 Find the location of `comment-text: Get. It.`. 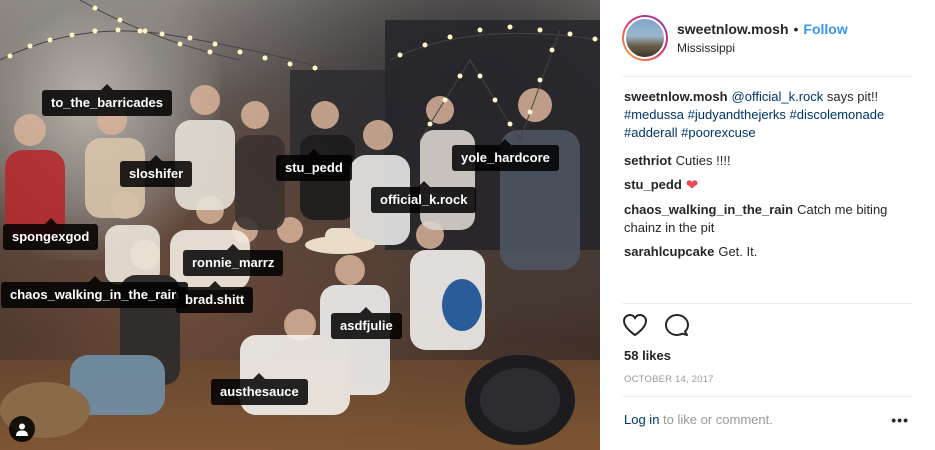

comment-text: Get. It. is located at coordinates (738, 251).